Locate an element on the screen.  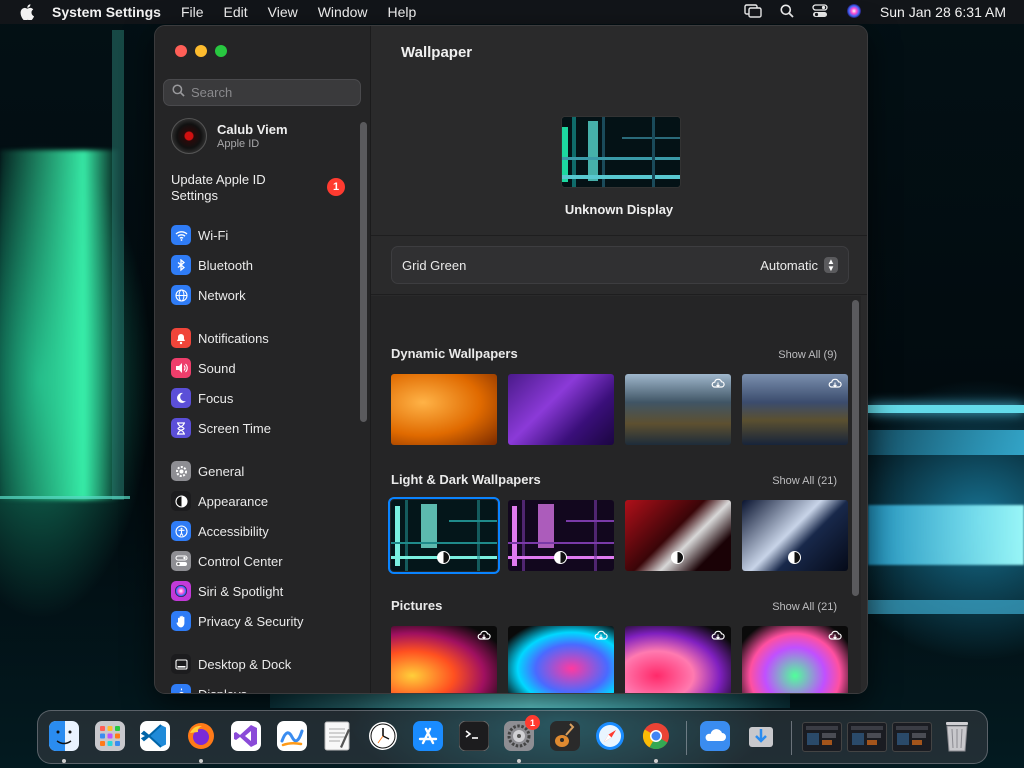
menu-edit: Edit is located at coordinates (236, 12).